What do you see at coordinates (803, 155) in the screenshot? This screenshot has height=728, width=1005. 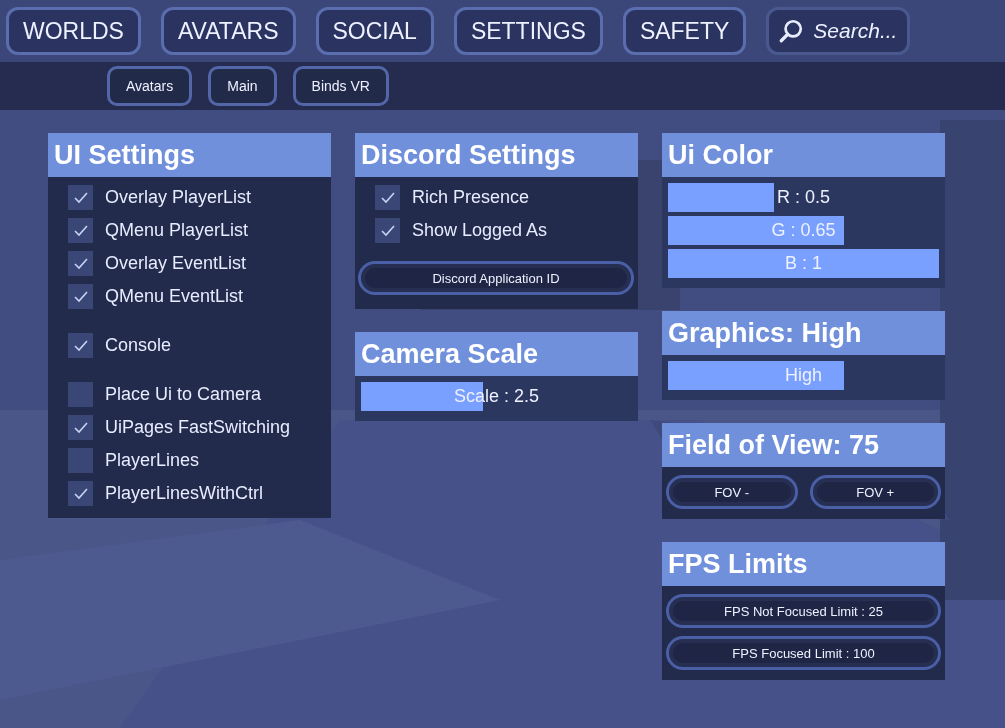 I see `panel-title: Ui Color` at bounding box center [803, 155].